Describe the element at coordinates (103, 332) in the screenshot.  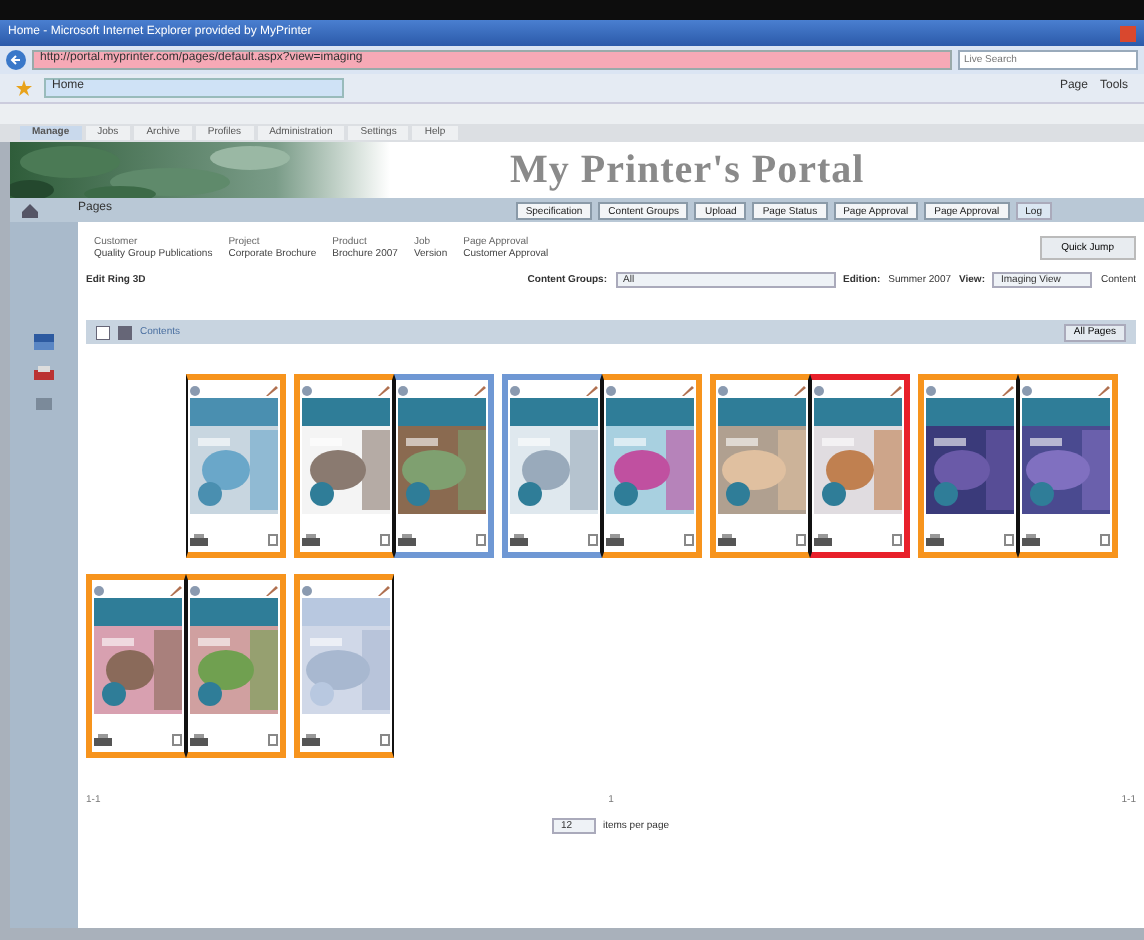
I see `list-icon` at that location.